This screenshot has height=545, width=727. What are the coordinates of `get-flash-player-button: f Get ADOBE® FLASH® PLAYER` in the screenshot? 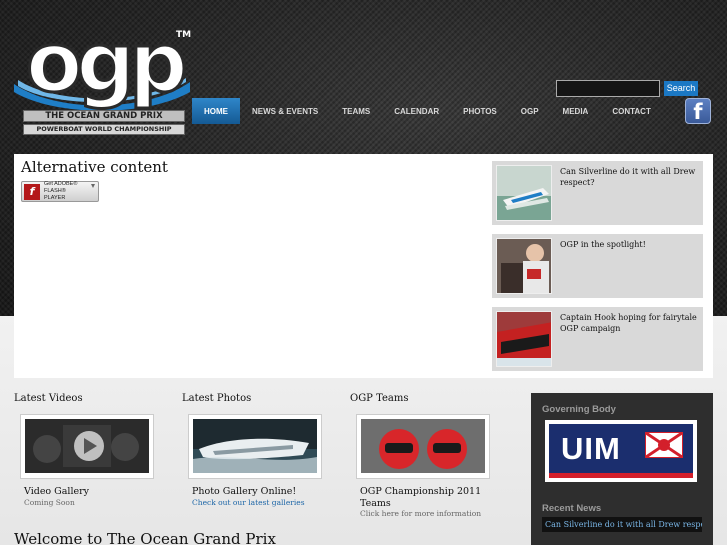 It's located at (60, 191).